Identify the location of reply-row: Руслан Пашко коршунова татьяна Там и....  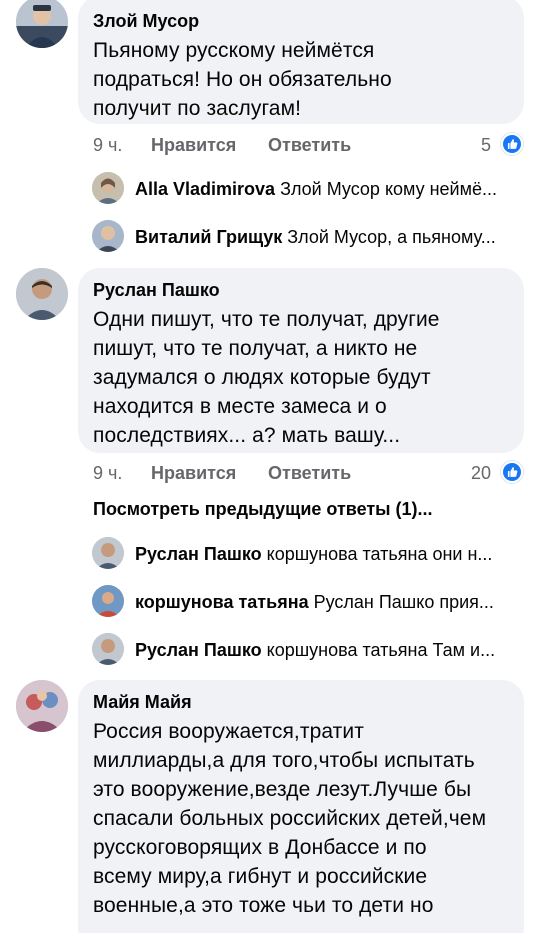
(307, 650).